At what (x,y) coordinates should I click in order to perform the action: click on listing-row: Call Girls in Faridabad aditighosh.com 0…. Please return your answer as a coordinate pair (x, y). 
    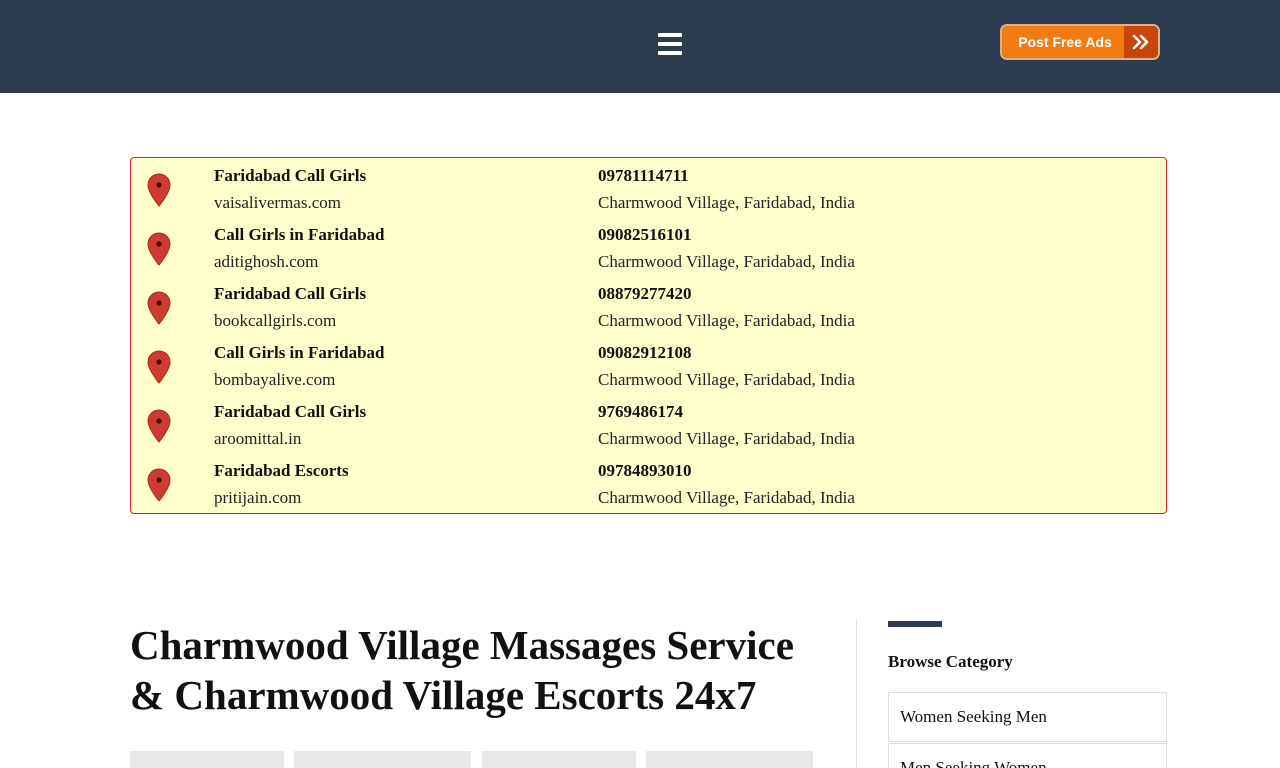
    Looking at the image, I should click on (648, 252).